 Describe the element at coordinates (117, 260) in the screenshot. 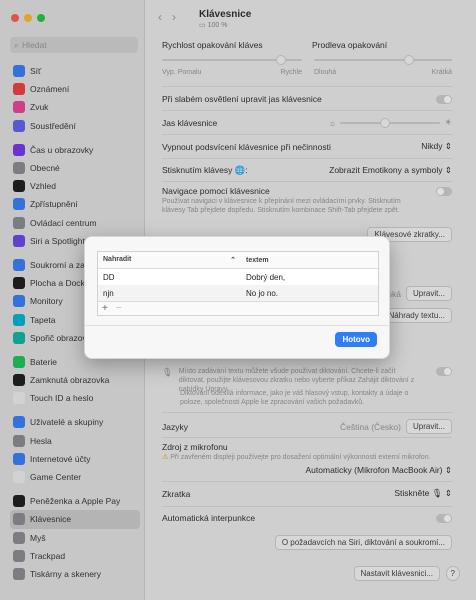

I see `col-replace-header: Nahradit` at that location.